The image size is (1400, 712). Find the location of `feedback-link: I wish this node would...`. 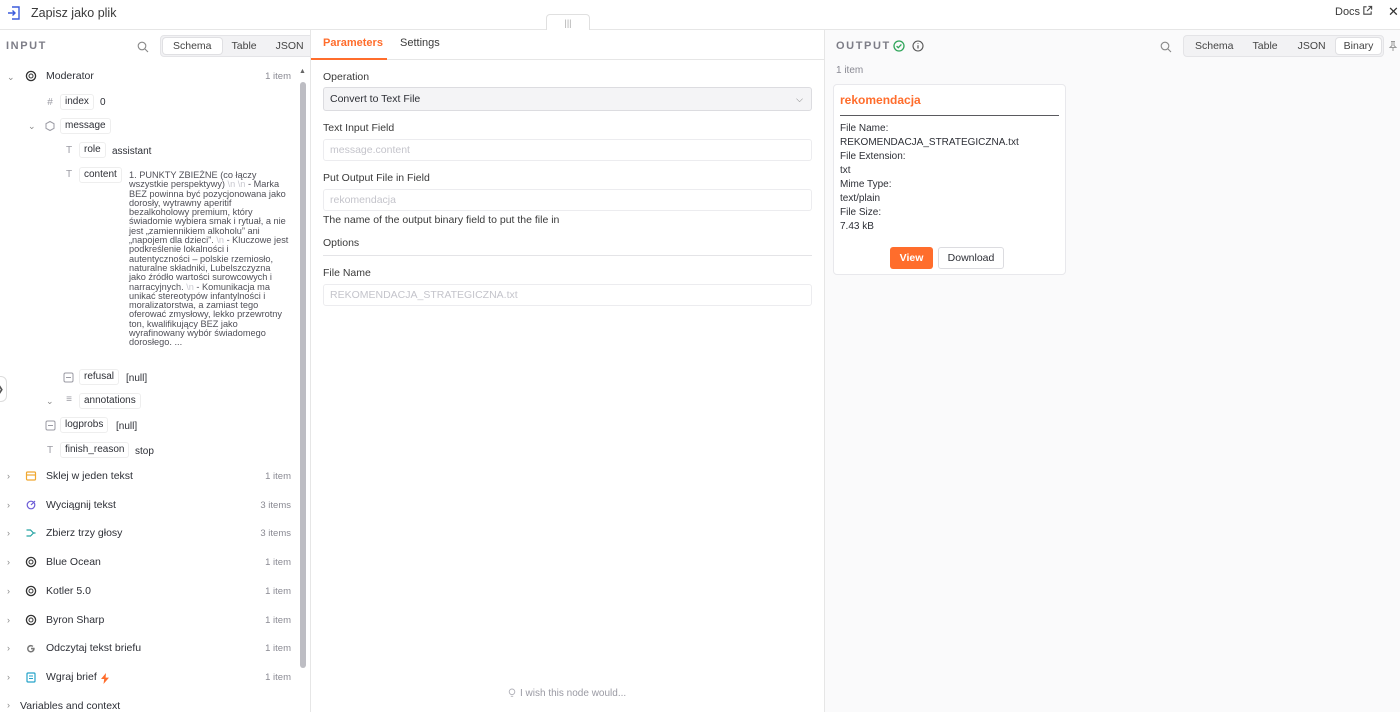

feedback-link: I wish this node would... is located at coordinates (573, 693).